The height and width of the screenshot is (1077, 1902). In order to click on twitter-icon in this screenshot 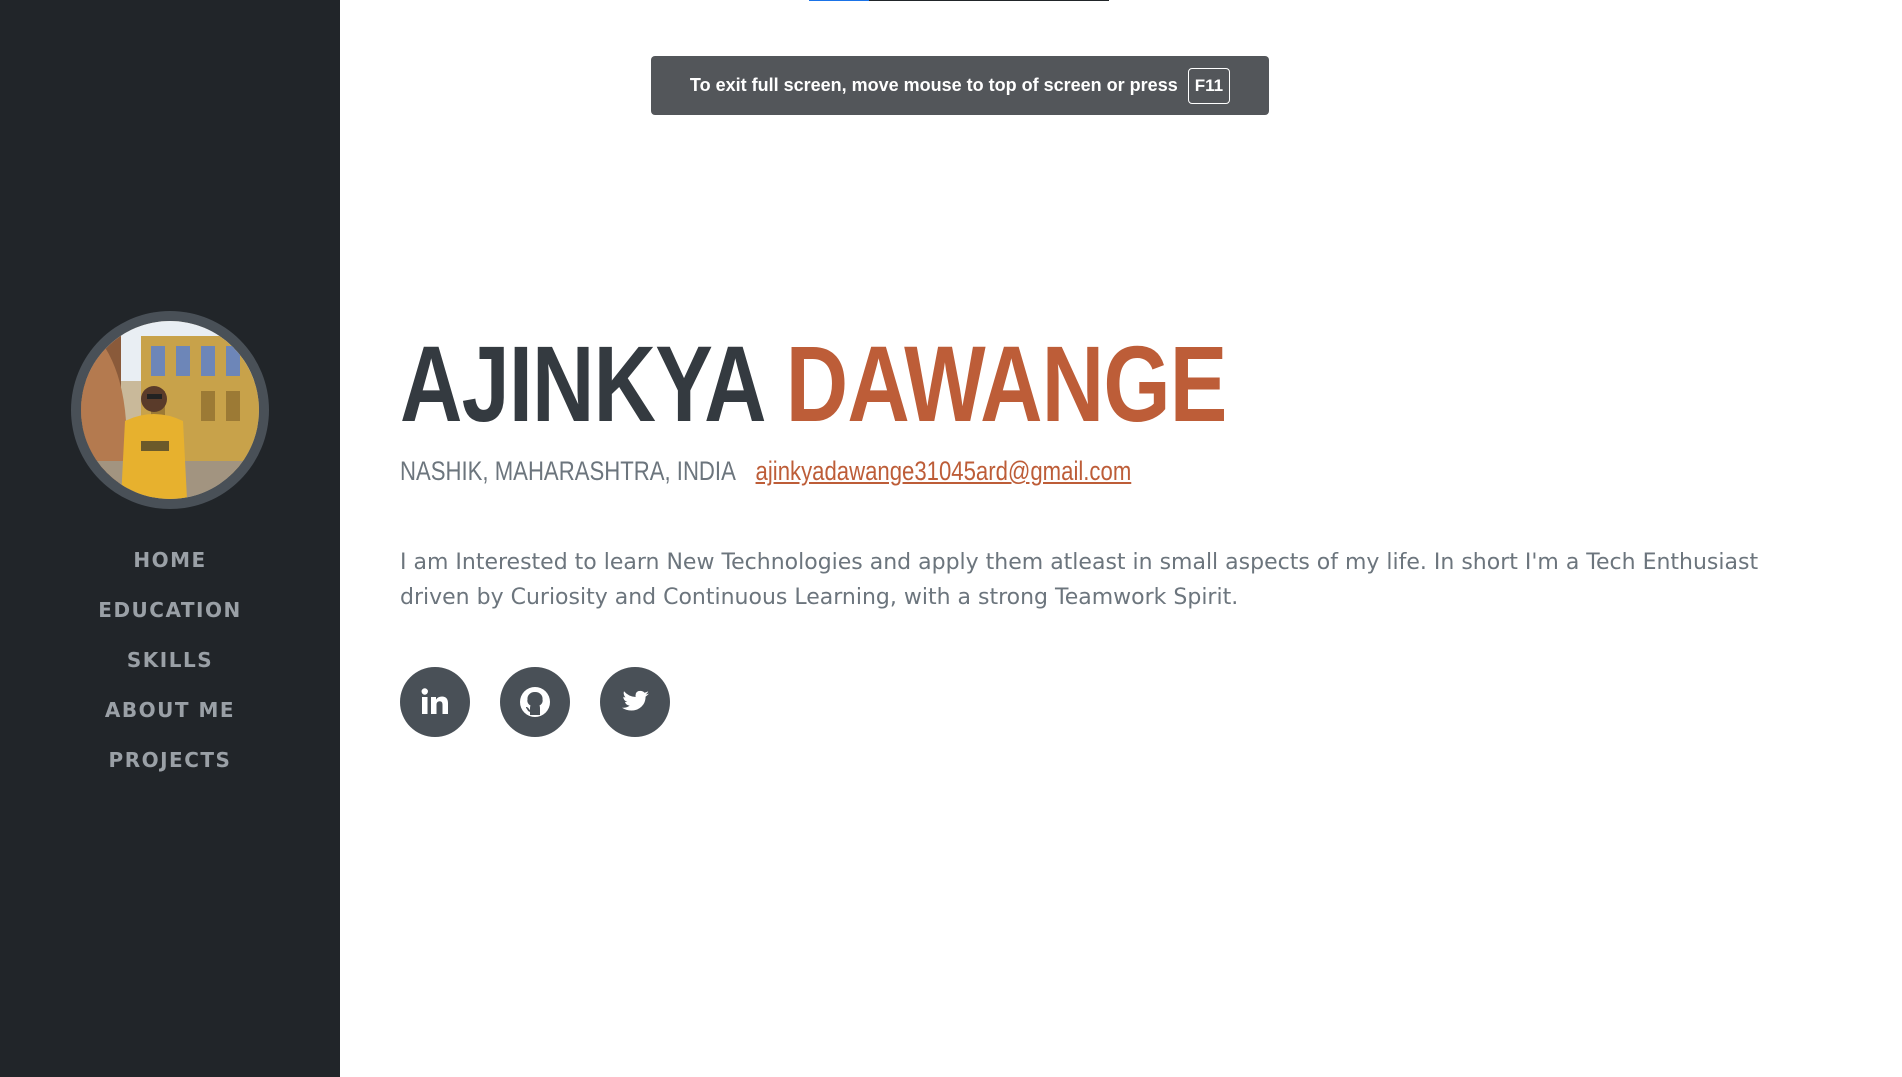, I will do `click(635, 700)`.